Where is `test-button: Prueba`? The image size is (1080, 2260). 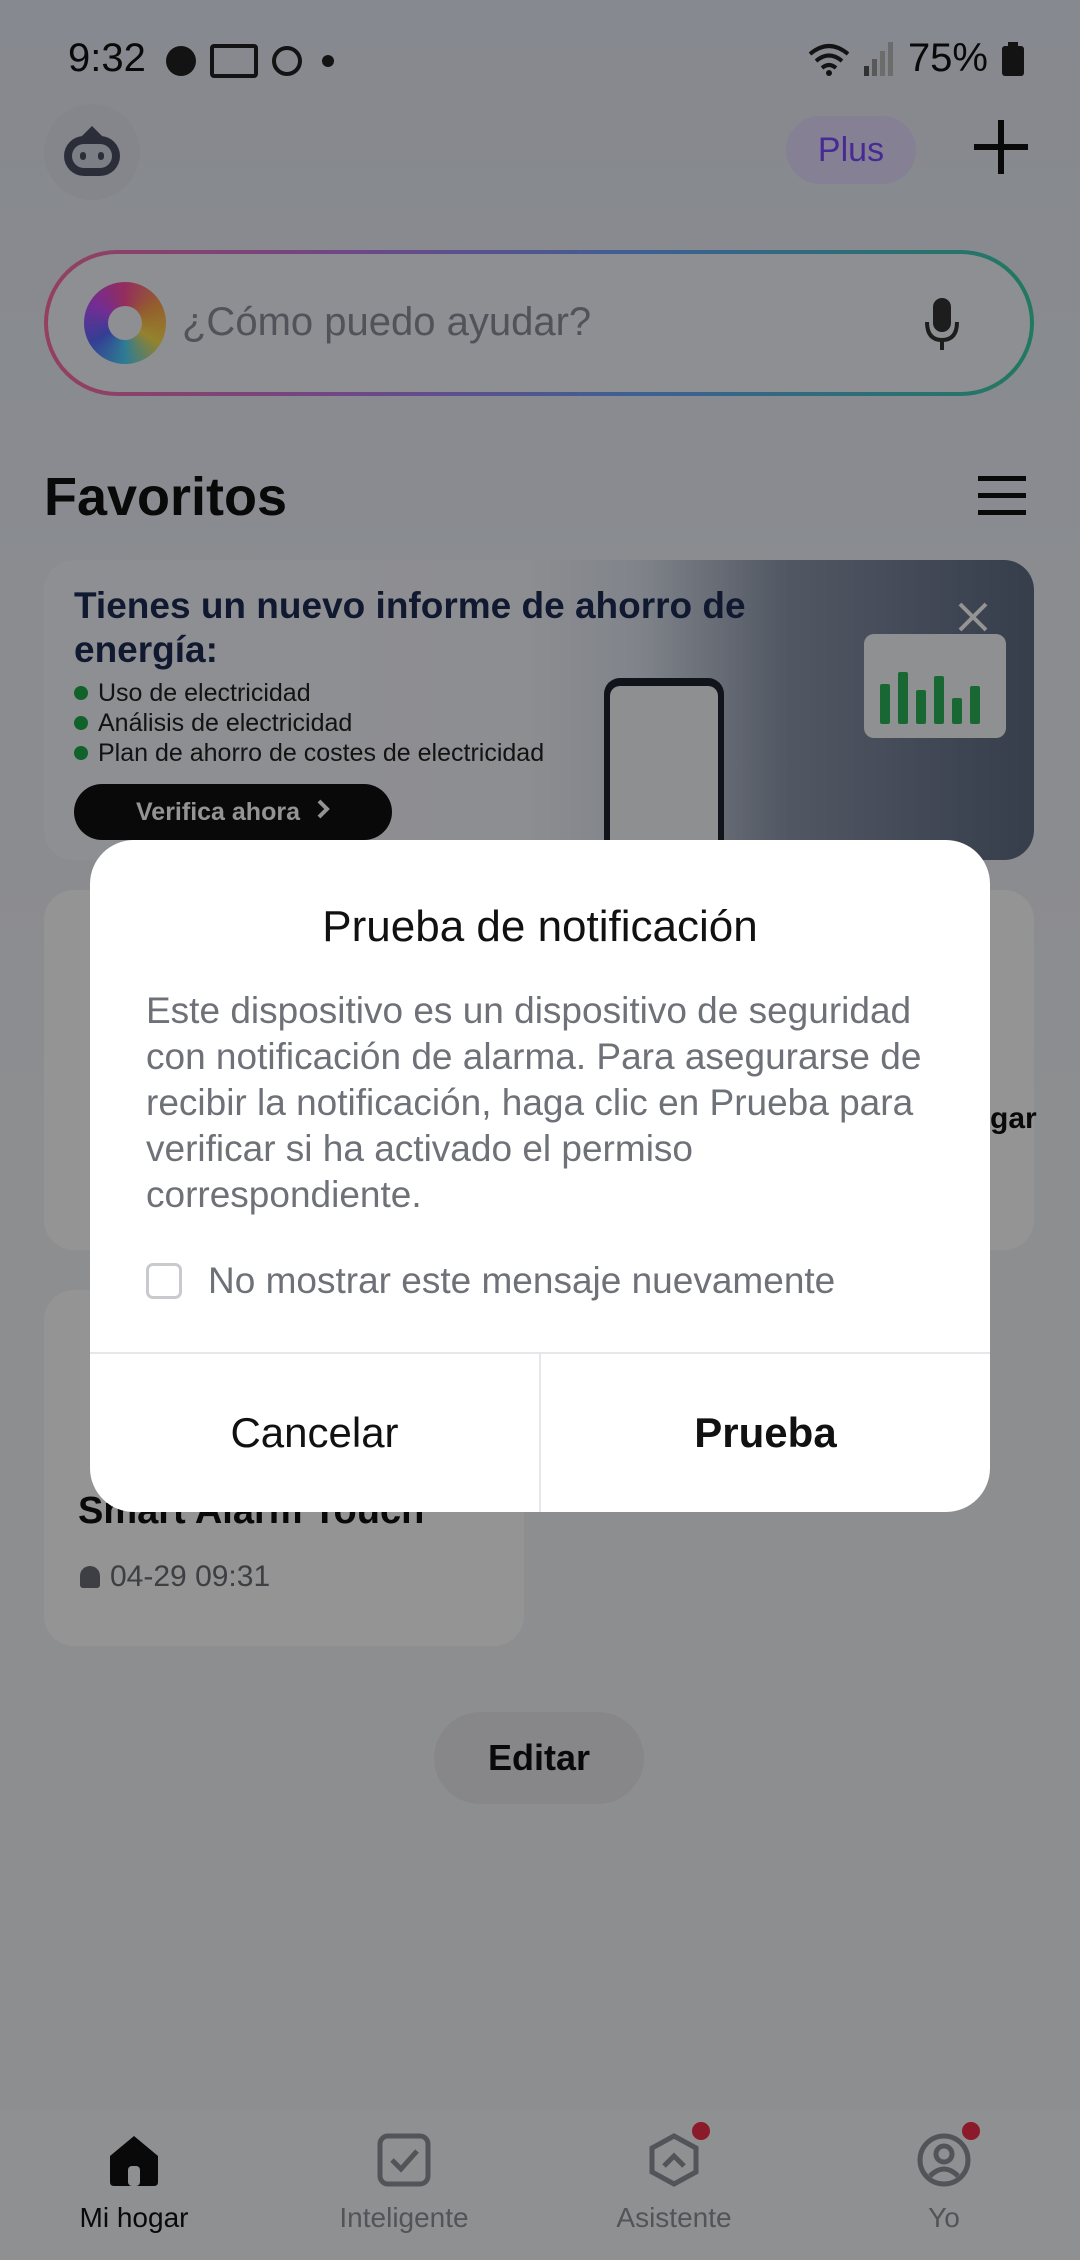
test-button: Prueba is located at coordinates (765, 1433).